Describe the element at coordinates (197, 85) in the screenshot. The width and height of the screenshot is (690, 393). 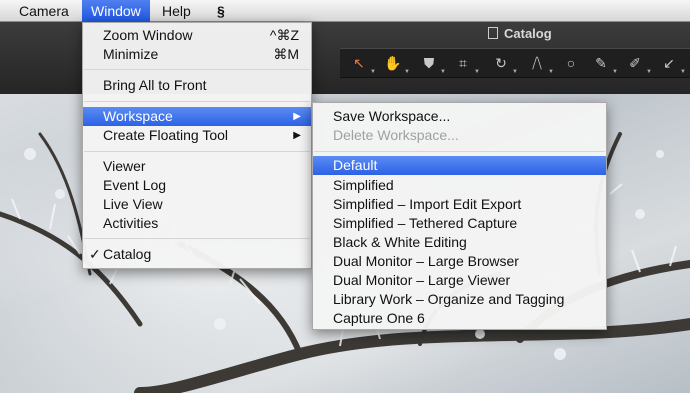
I see `menu-item-bring-all-to-front: Bring All to Front` at that location.